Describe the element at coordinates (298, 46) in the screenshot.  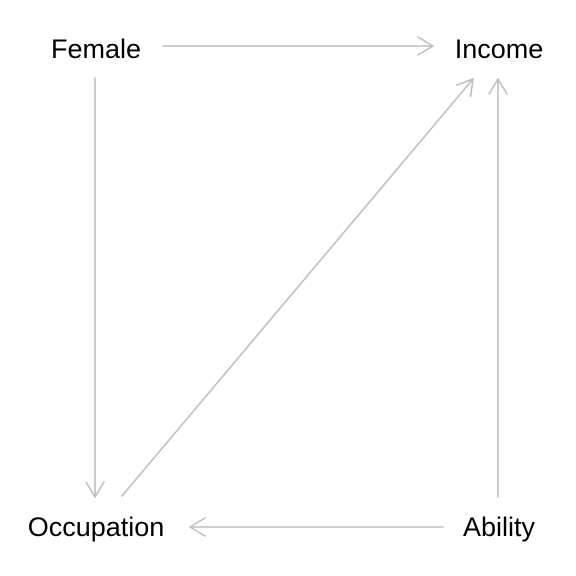
I see `edge-female-income` at that location.